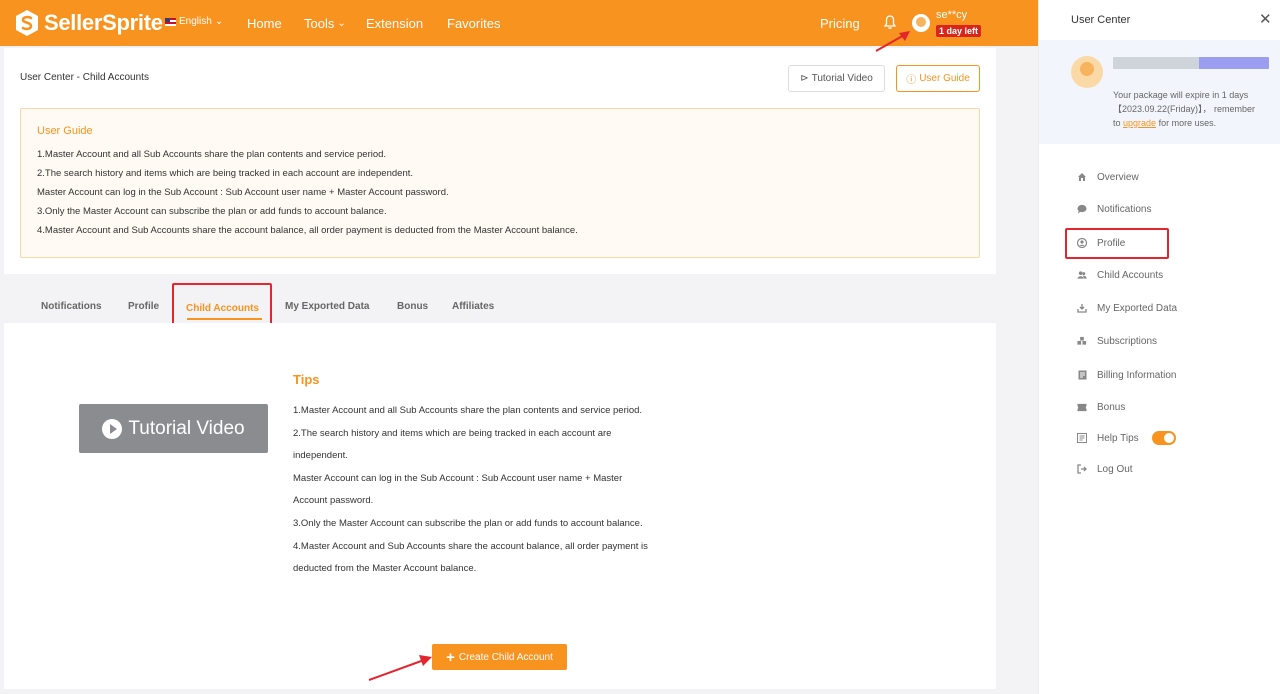 This screenshot has height=694, width=1280. Describe the element at coordinates (1082, 375) in the screenshot. I see `bill-icon` at that location.